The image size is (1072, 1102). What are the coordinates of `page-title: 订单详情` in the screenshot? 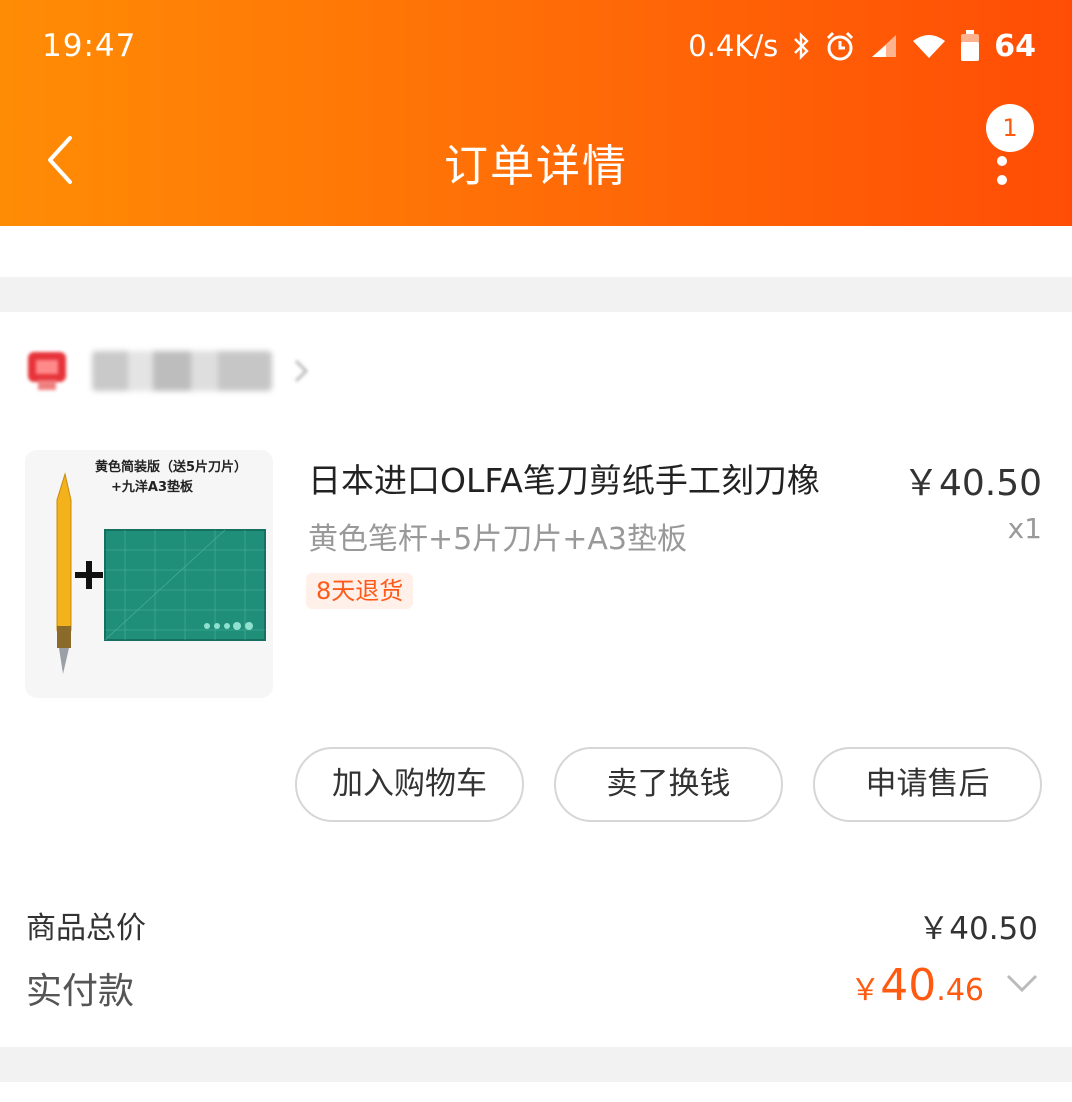 It's located at (536, 166).